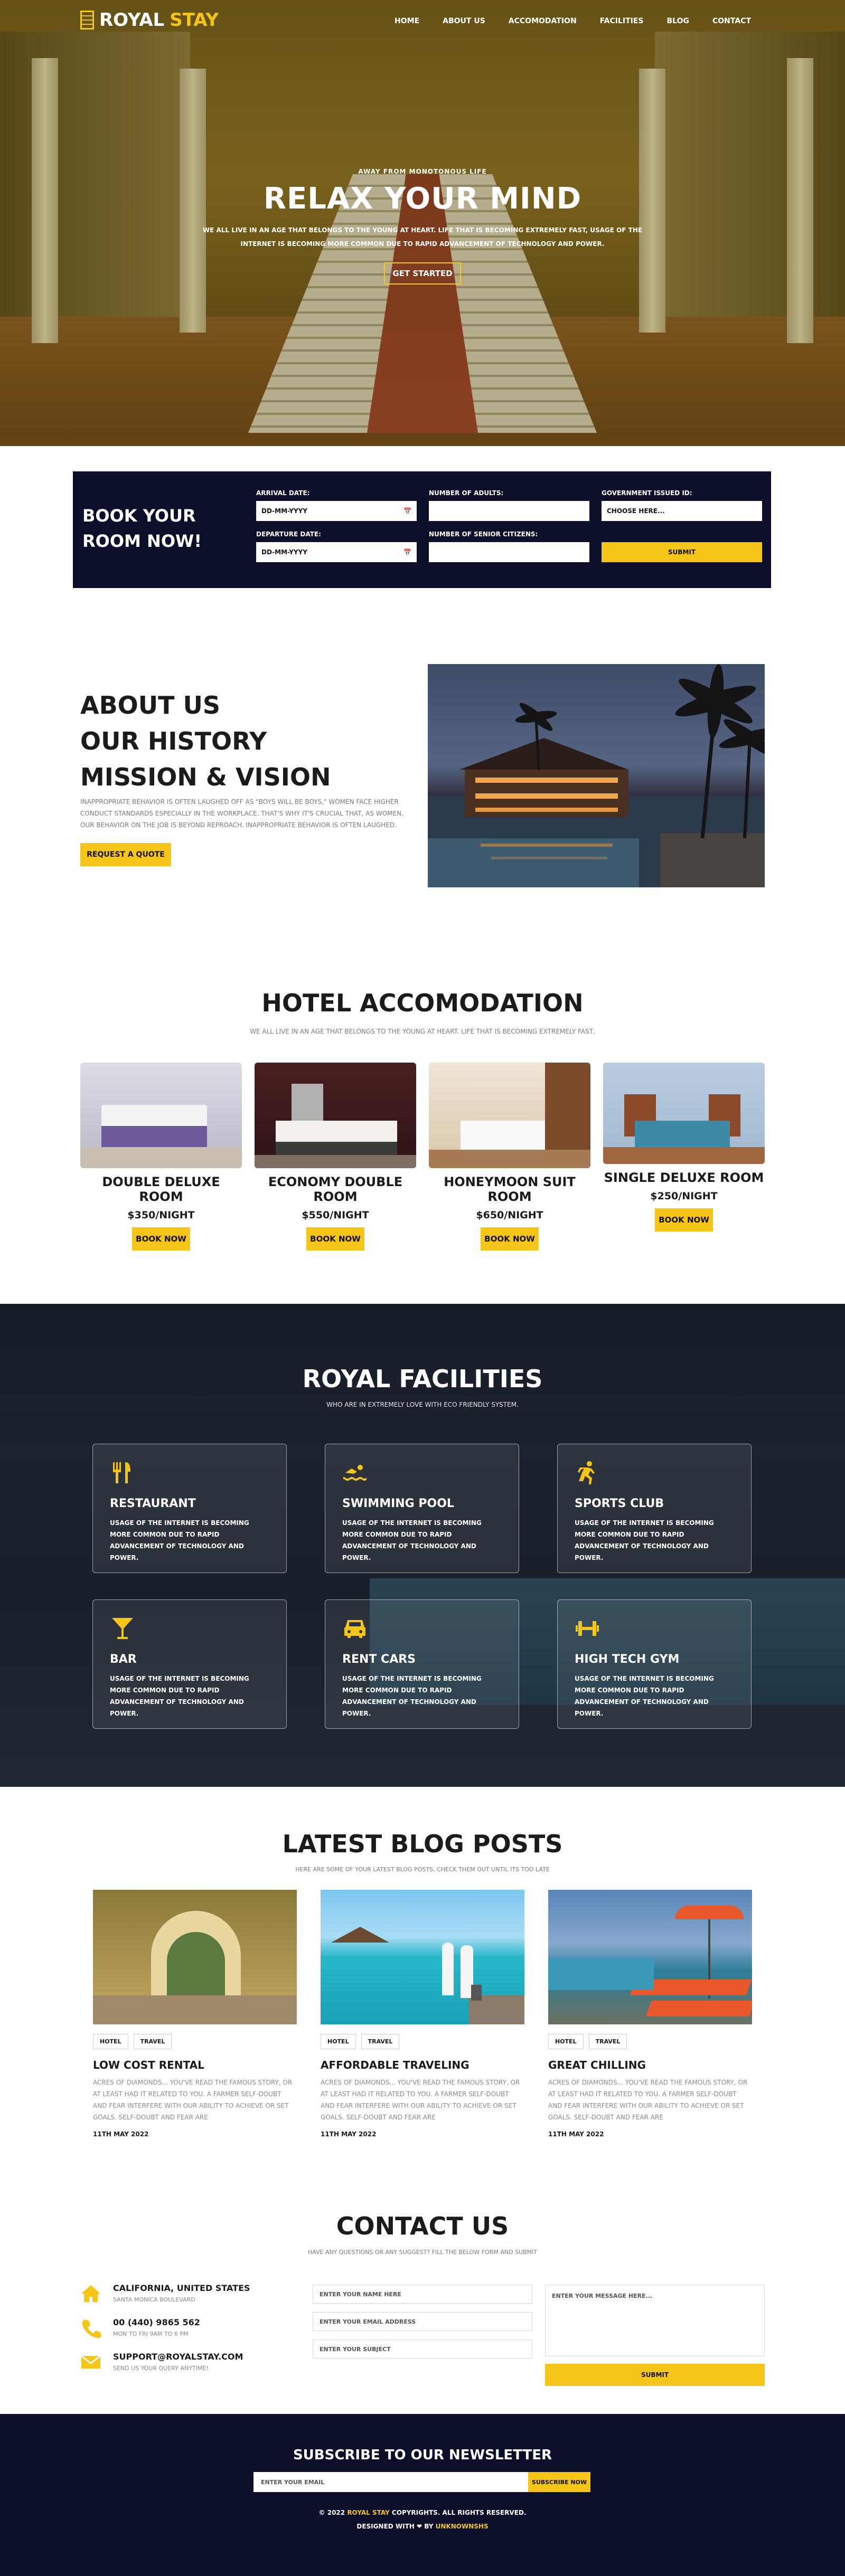  What do you see at coordinates (509, 552) in the screenshot?
I see `seniors-input` at bounding box center [509, 552].